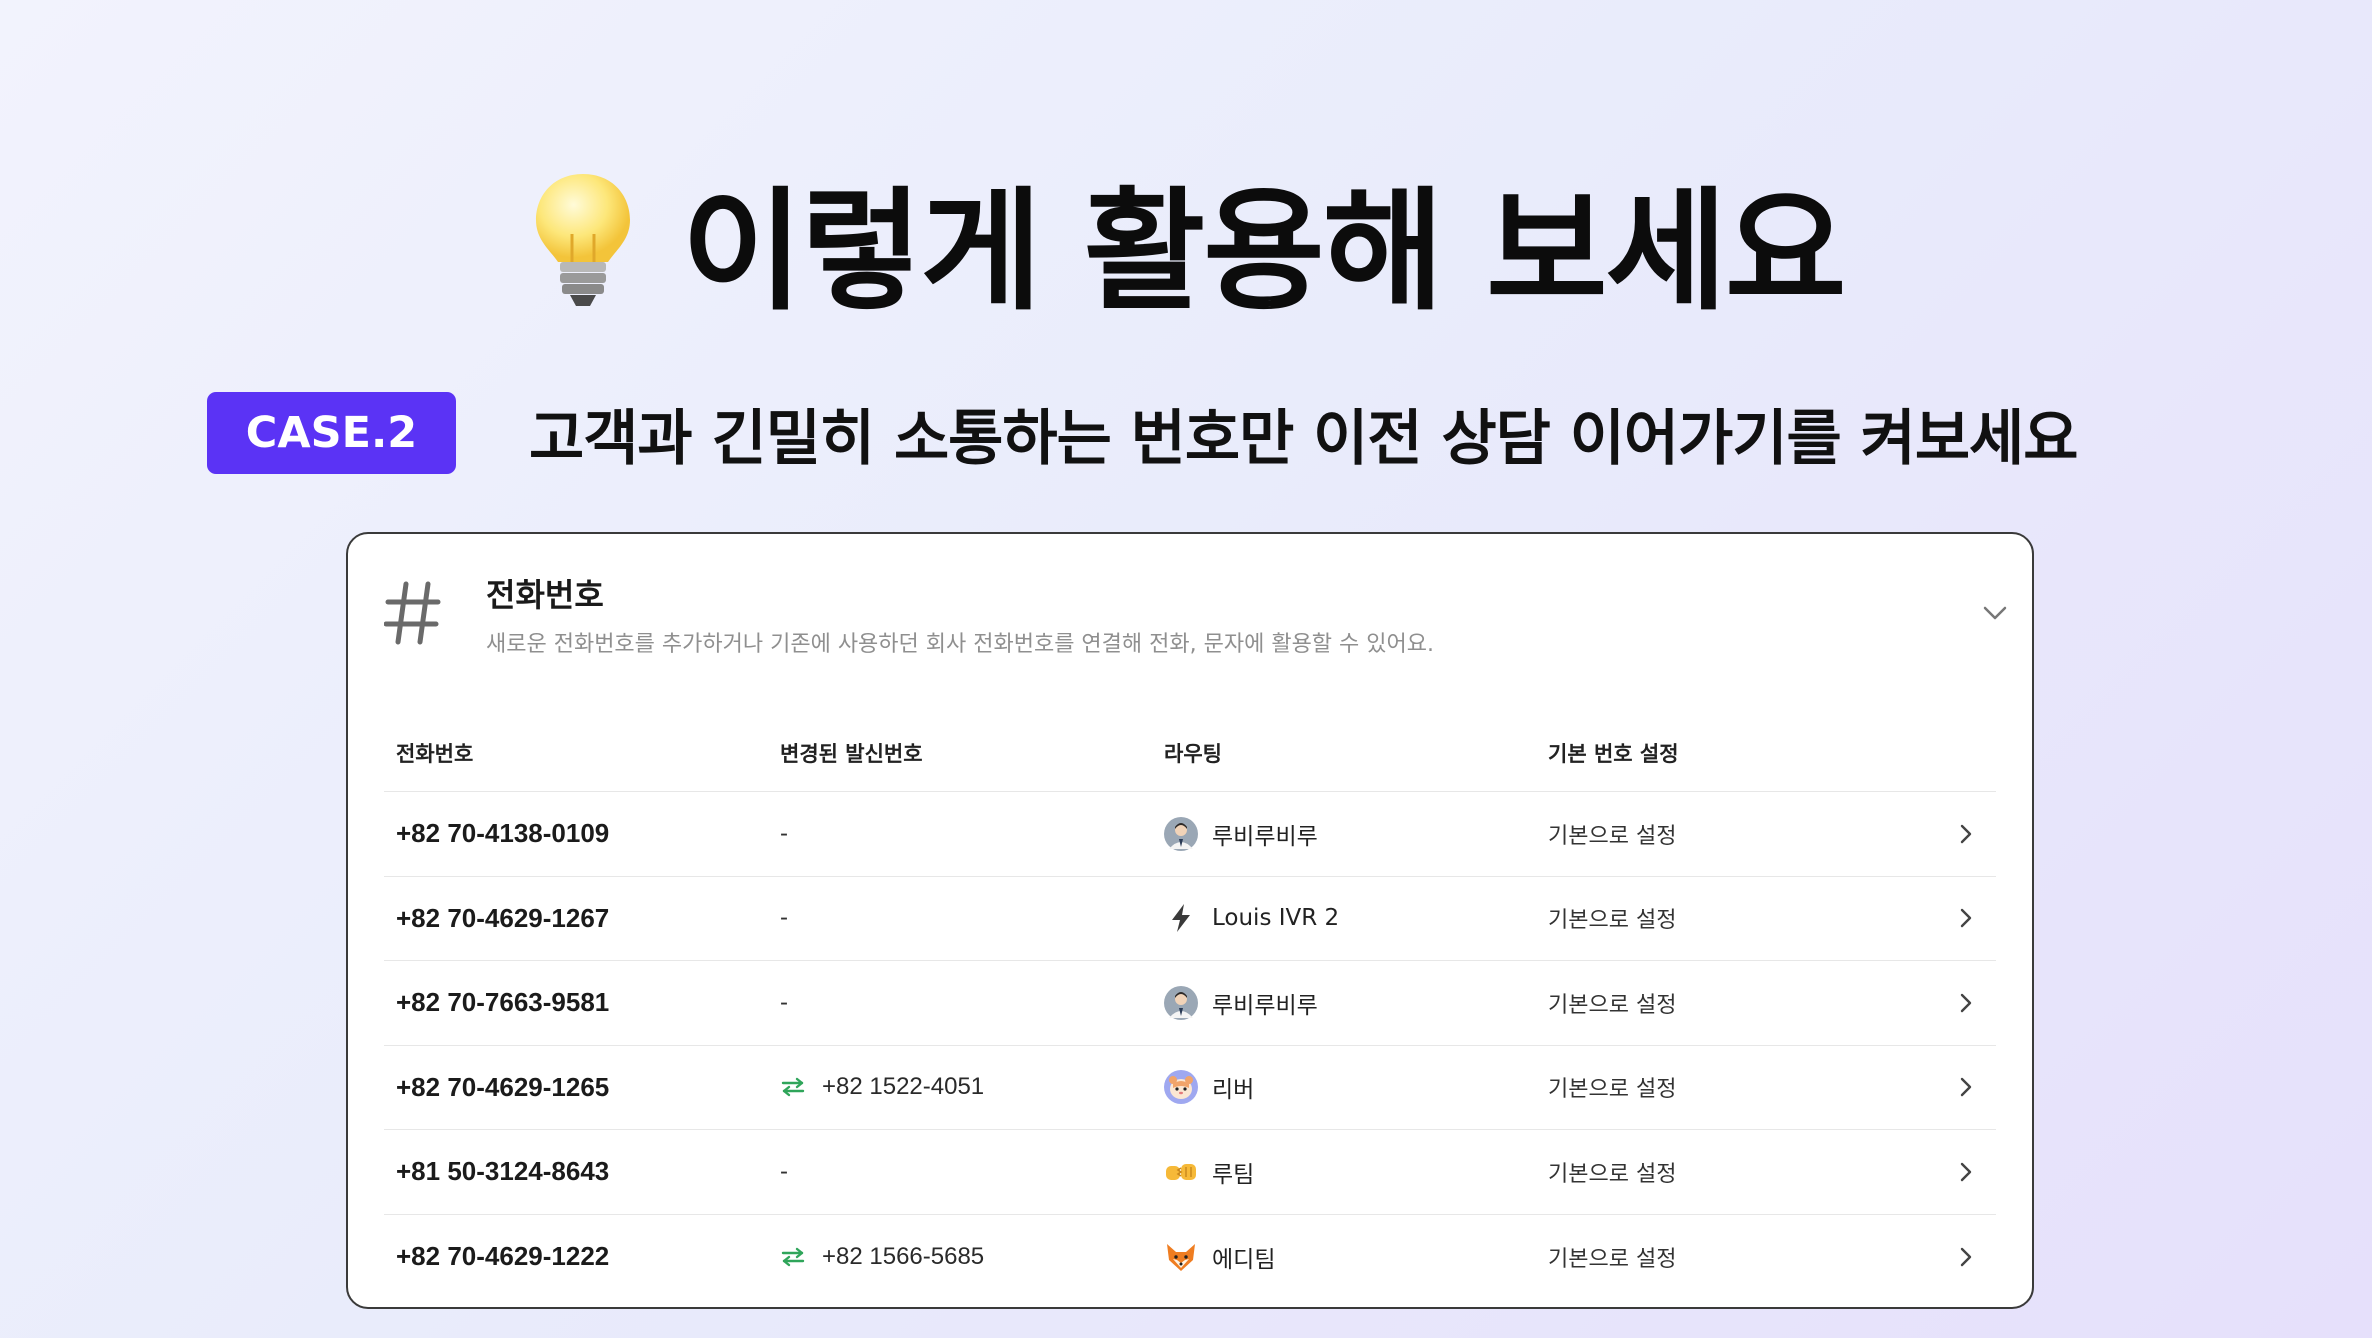 The height and width of the screenshot is (1338, 2372). I want to click on routing-target: 리버, so click(1233, 1090).